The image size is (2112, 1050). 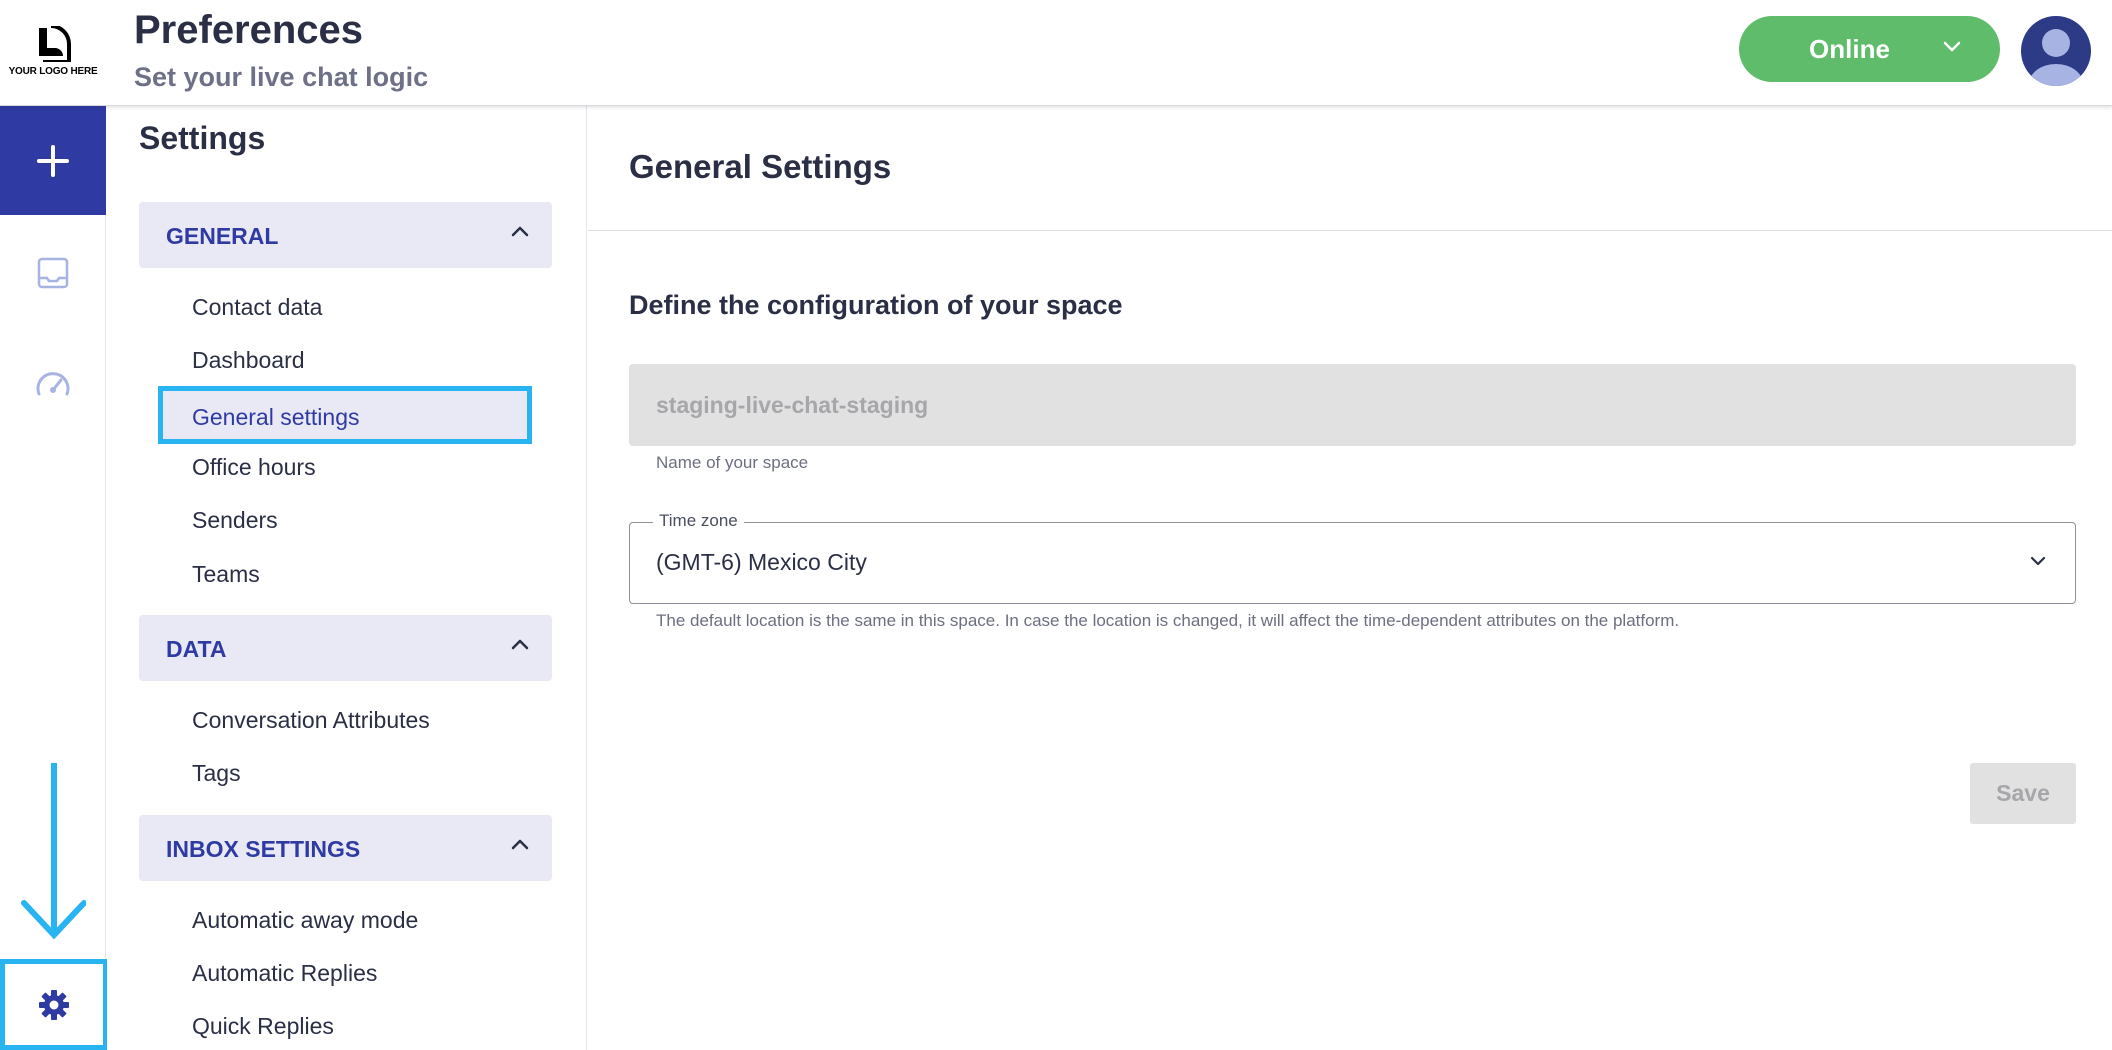 What do you see at coordinates (305, 920) in the screenshot?
I see `nav-item-automatic-away-mode: Automatic away mode` at bounding box center [305, 920].